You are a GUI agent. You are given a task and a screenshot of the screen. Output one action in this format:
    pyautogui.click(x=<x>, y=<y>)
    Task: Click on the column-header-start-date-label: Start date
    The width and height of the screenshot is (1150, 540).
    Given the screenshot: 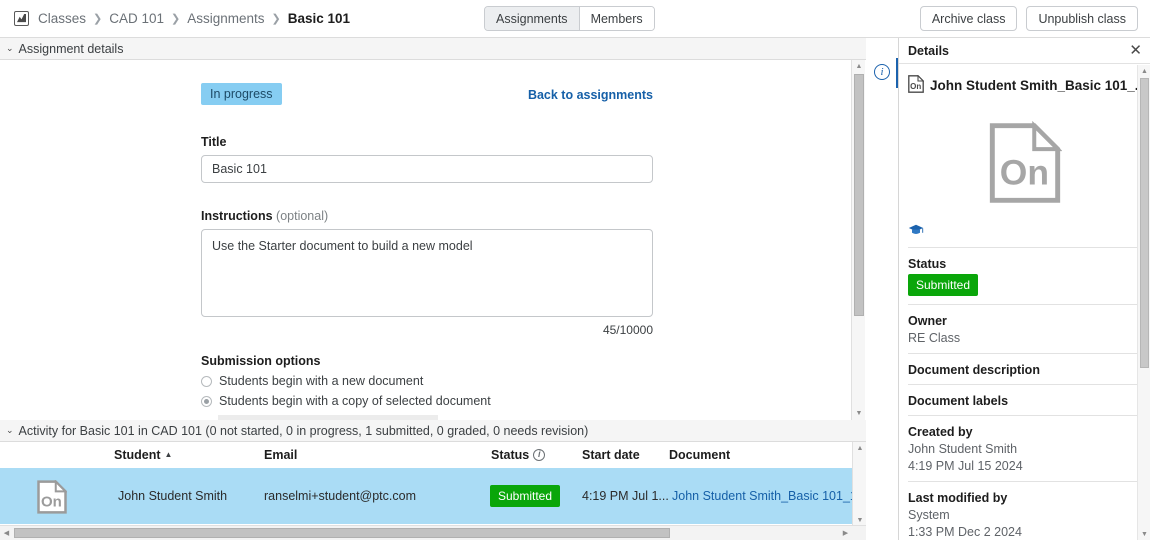 What is the action you would take?
    pyautogui.click(x=611, y=454)
    